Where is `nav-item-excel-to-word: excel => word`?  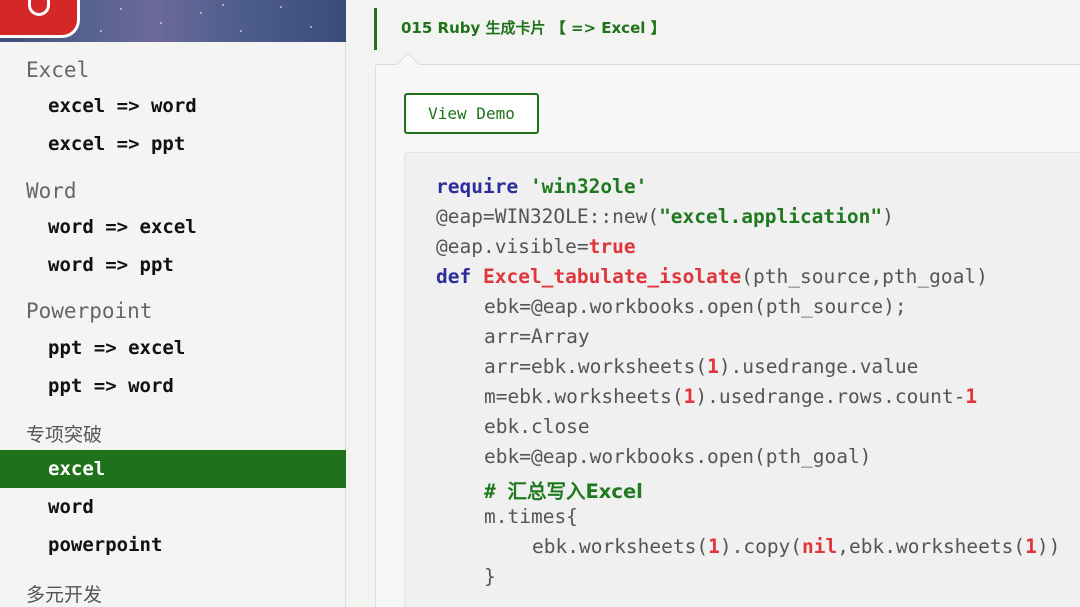 nav-item-excel-to-word: excel => word is located at coordinates (173, 106).